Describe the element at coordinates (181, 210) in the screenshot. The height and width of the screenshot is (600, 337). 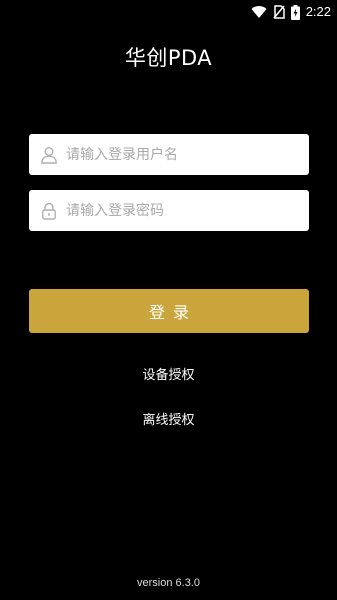
I see `password-input` at that location.